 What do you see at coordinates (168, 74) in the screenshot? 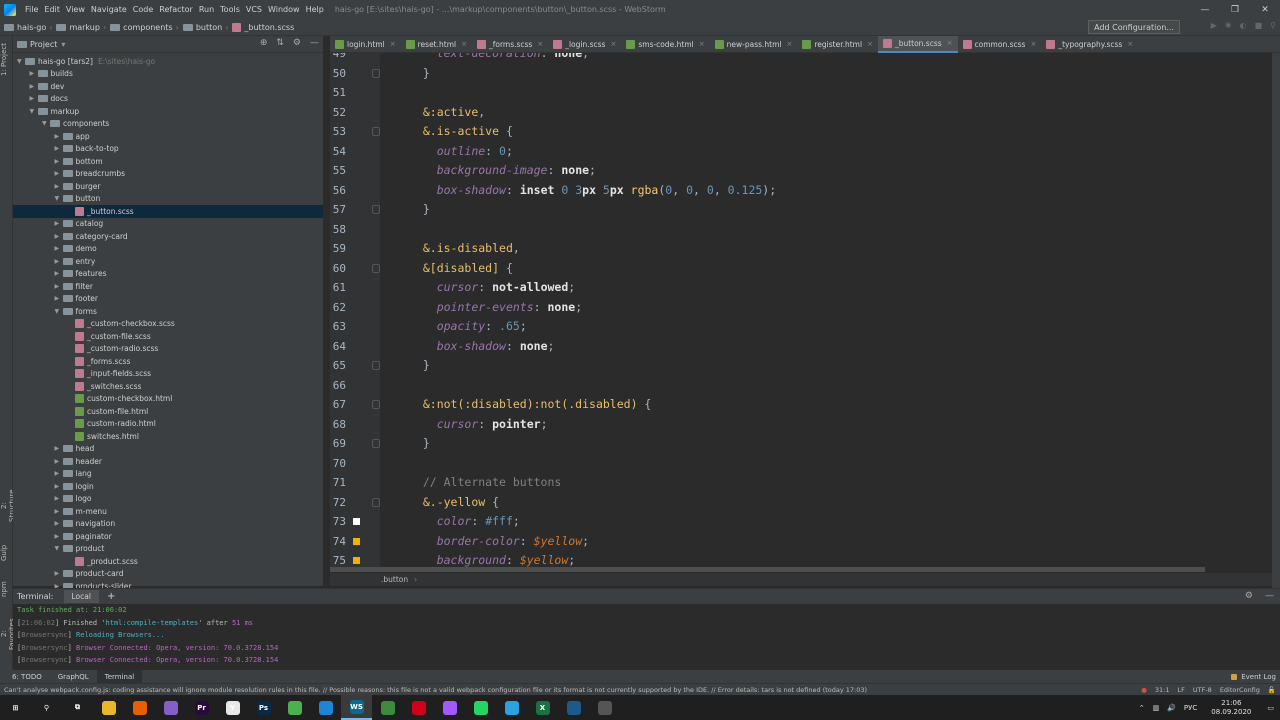
I see `tree-item: ▶ builds` at bounding box center [168, 74].